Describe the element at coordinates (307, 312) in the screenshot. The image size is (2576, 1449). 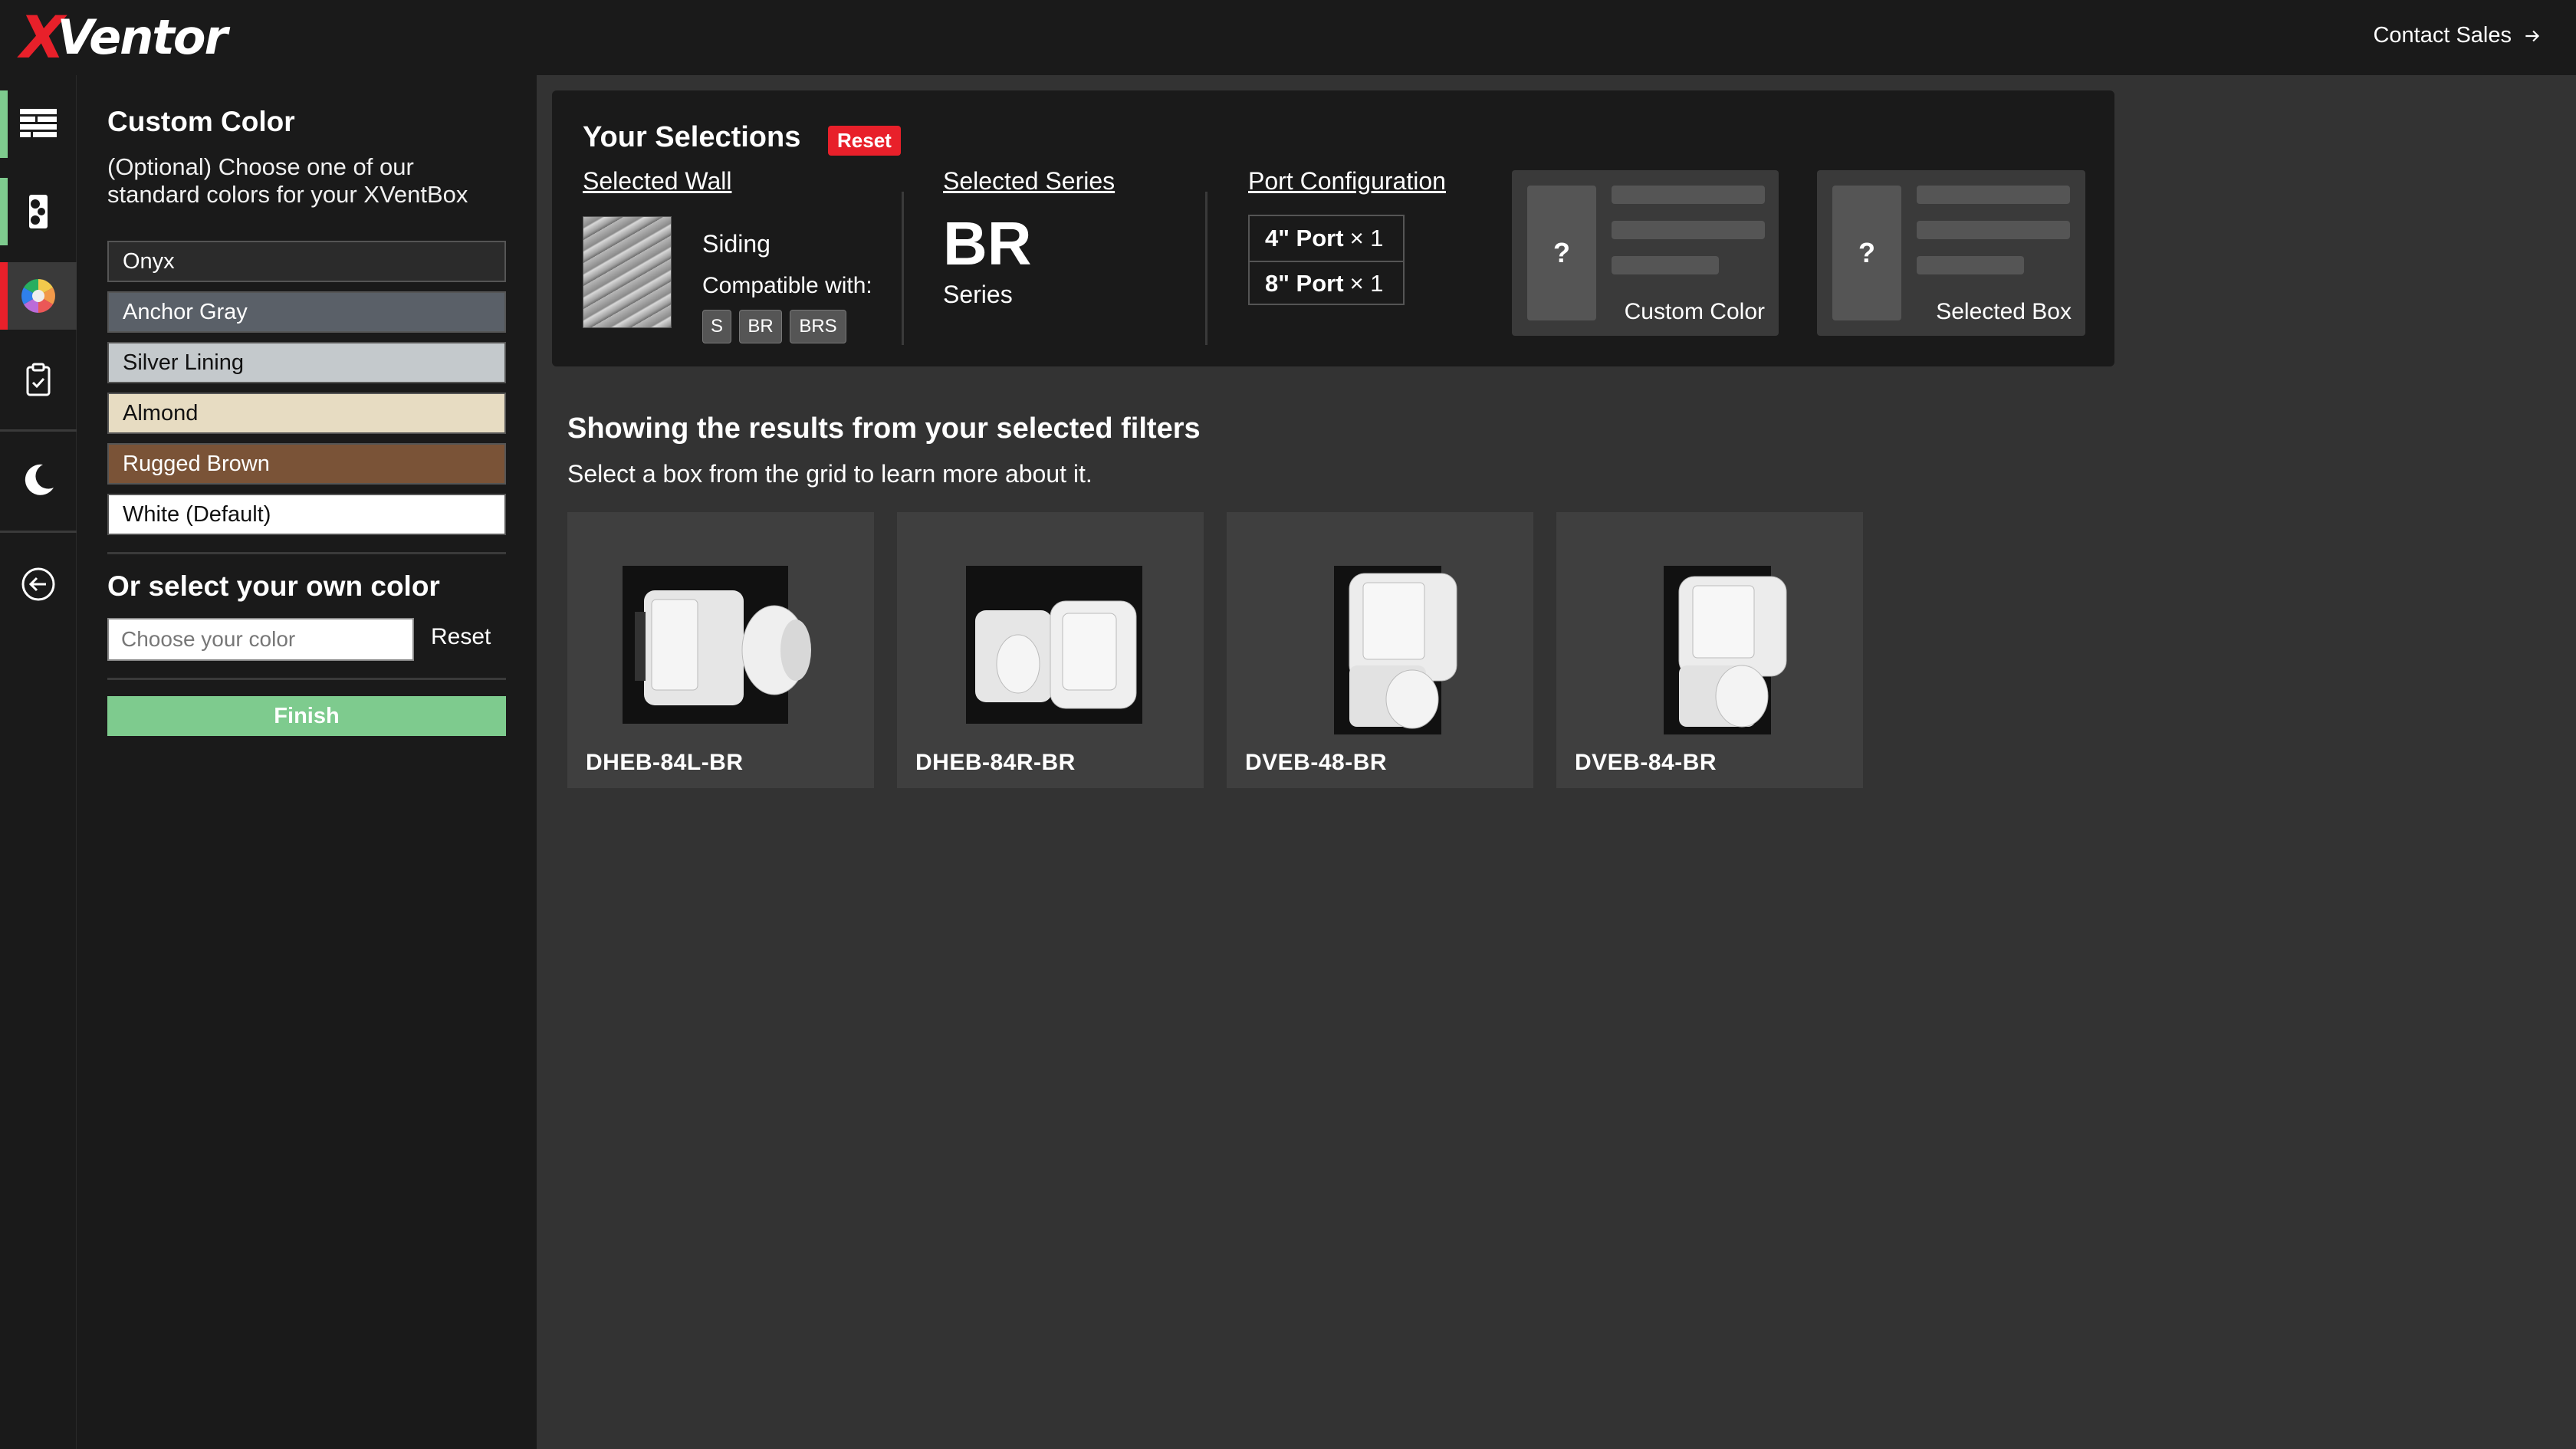
I see `swatch-anchor-gray: Anchor Gray` at that location.